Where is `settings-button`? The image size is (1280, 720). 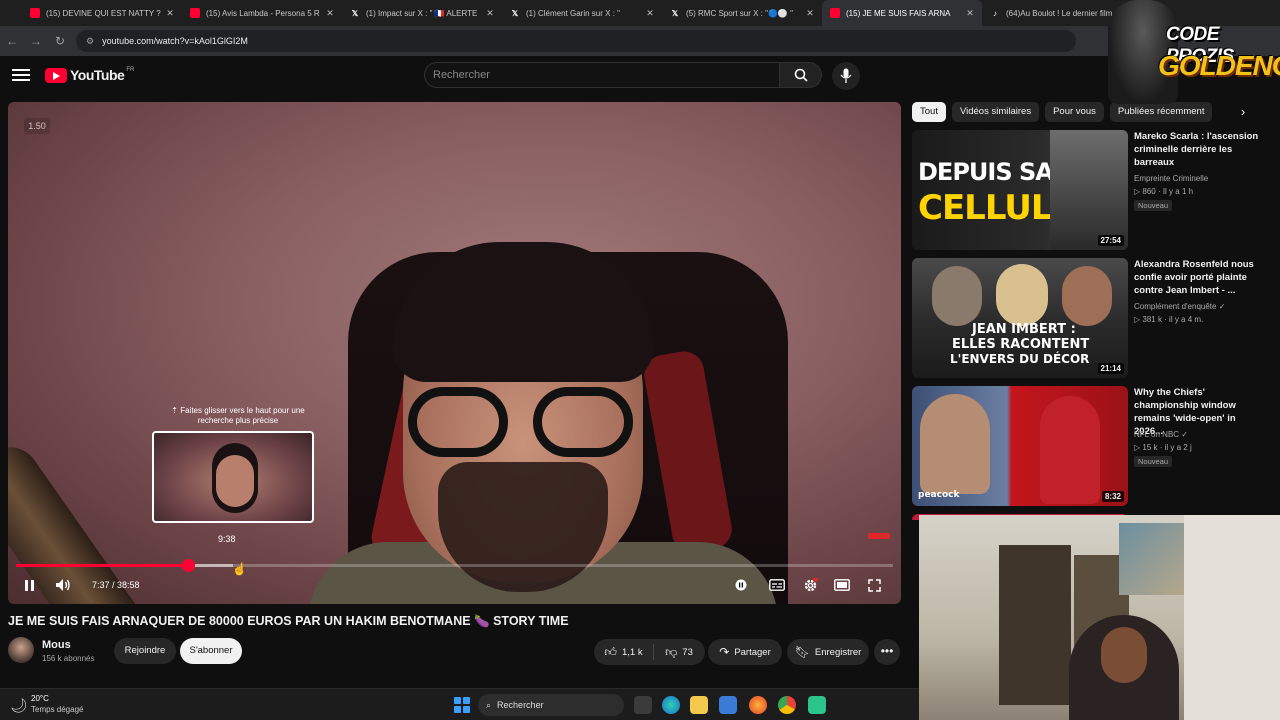
settings-button is located at coordinates (810, 585).